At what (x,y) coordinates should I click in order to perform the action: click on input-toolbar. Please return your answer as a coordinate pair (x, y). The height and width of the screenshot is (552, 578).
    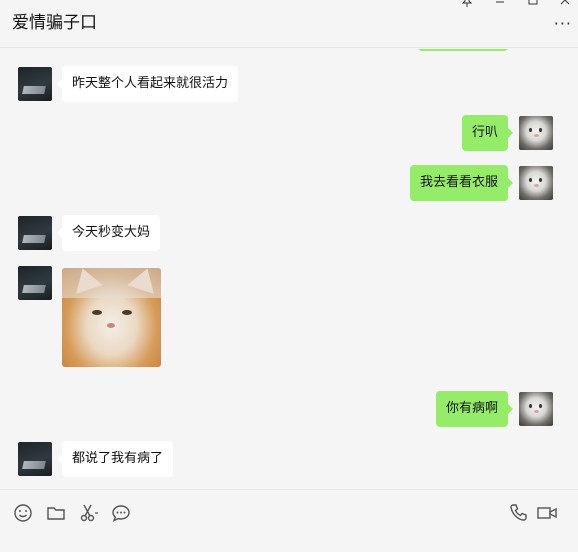
    Looking at the image, I should click on (289, 520).